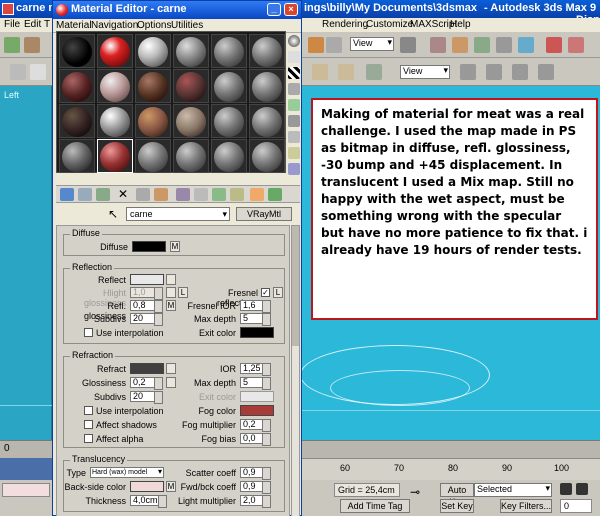 The width and height of the screenshot is (600, 516). I want to click on goto-start-icon, so click(566, 489).